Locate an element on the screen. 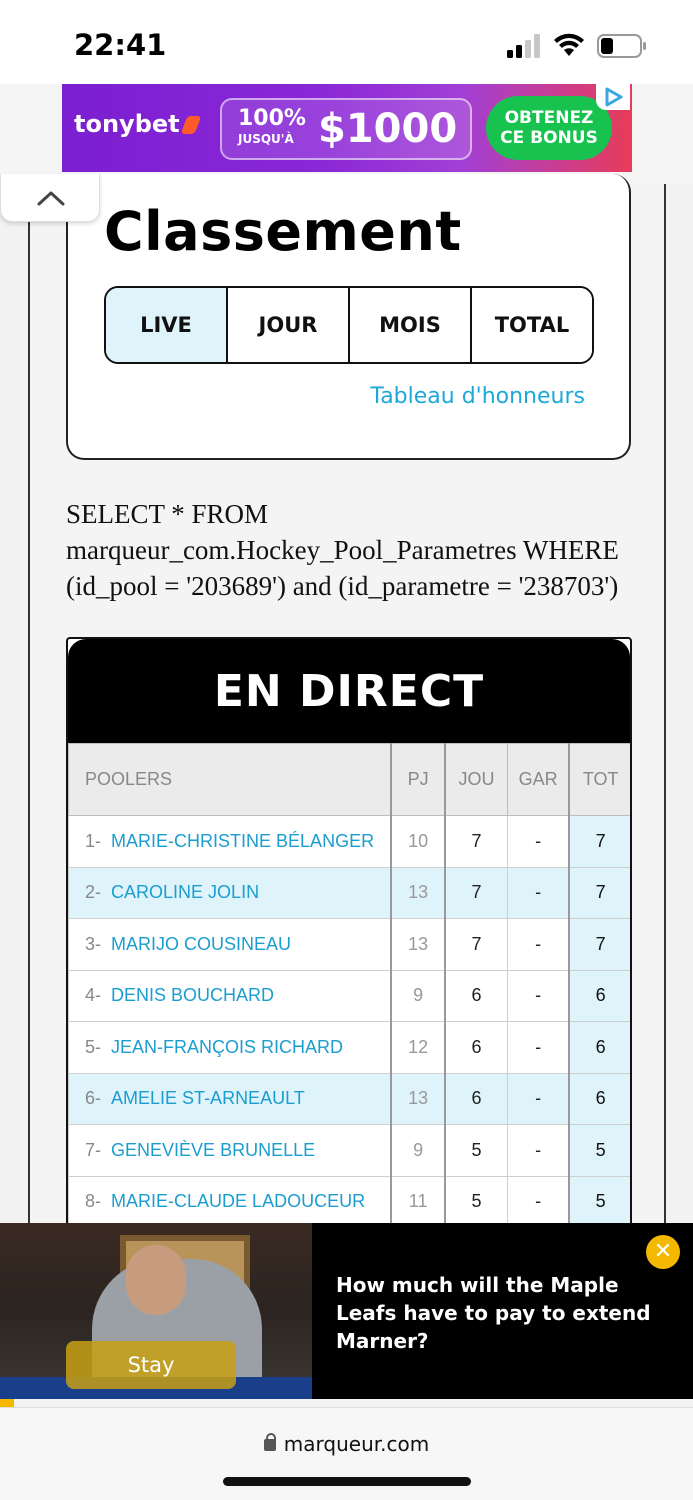  pj-cell: 10 is located at coordinates (418, 841).